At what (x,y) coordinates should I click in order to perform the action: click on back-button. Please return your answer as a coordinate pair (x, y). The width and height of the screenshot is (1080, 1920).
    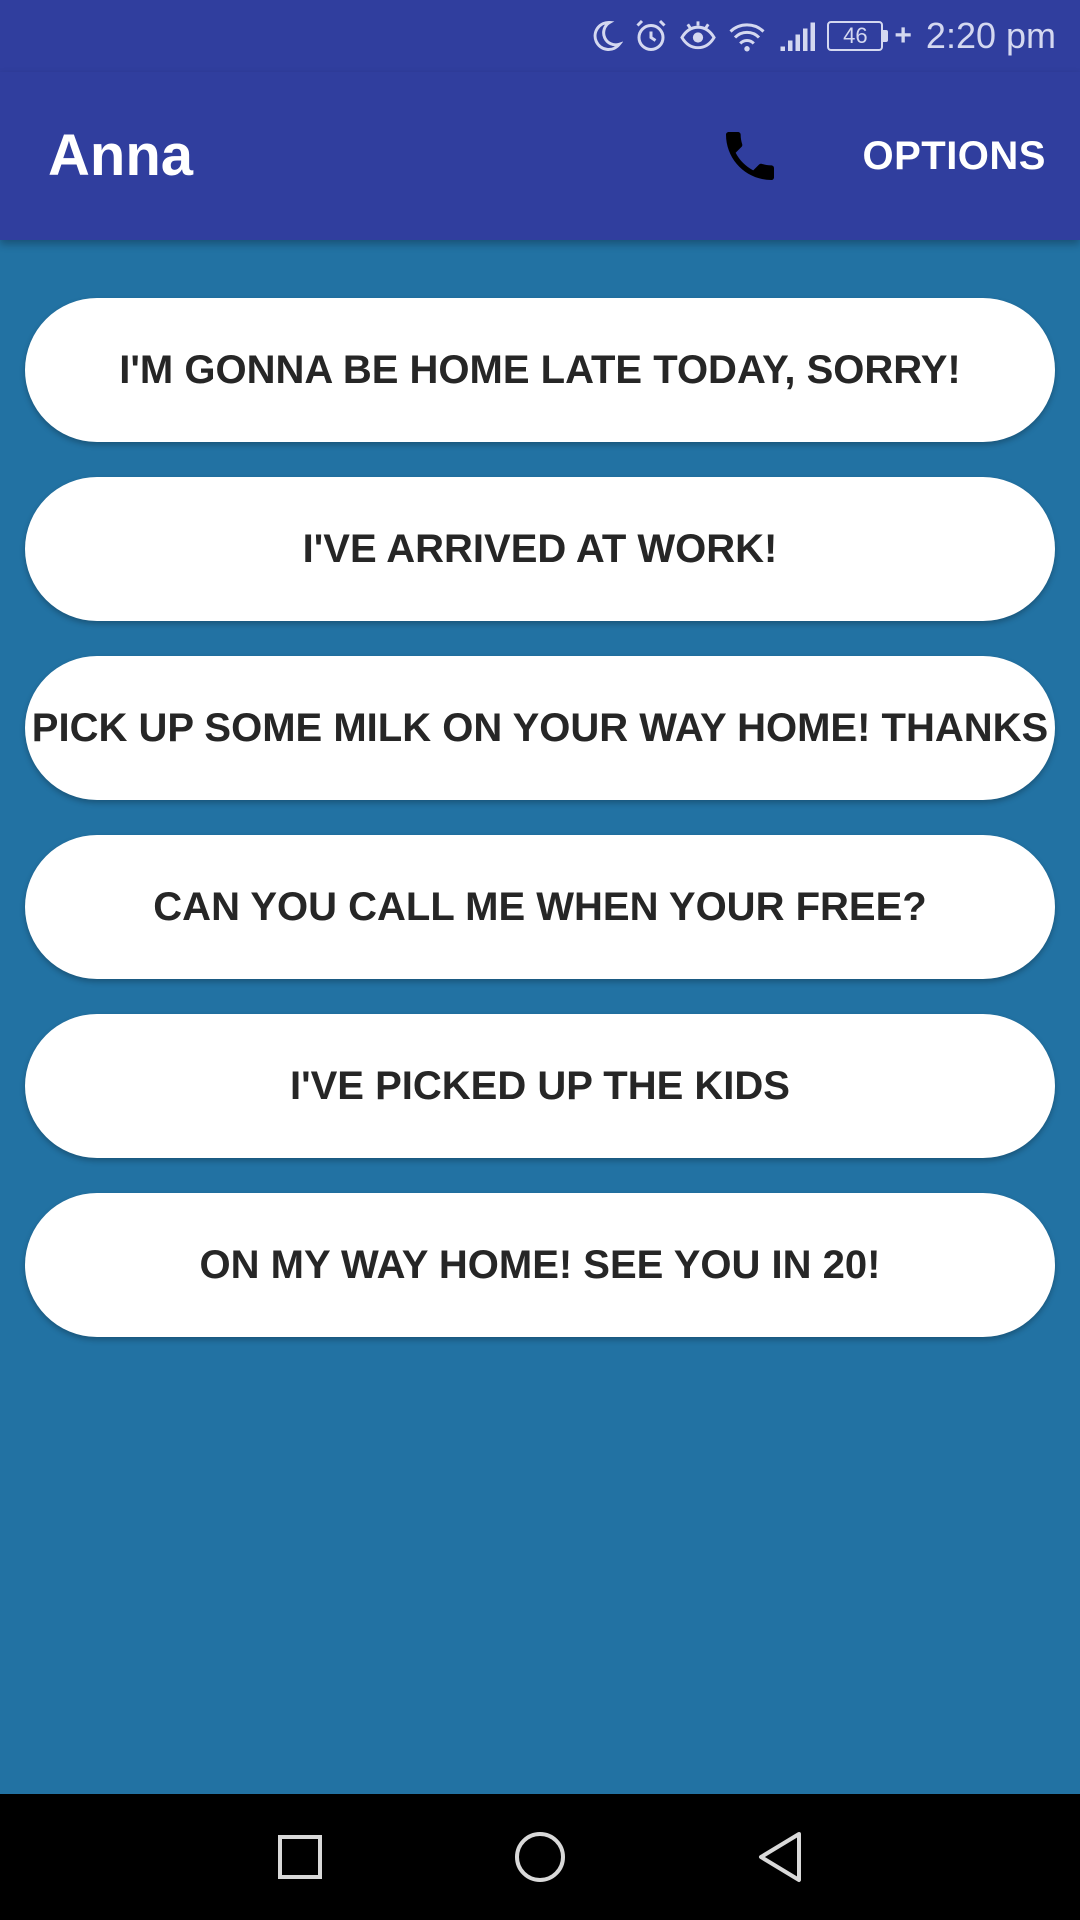
    Looking at the image, I should click on (780, 1857).